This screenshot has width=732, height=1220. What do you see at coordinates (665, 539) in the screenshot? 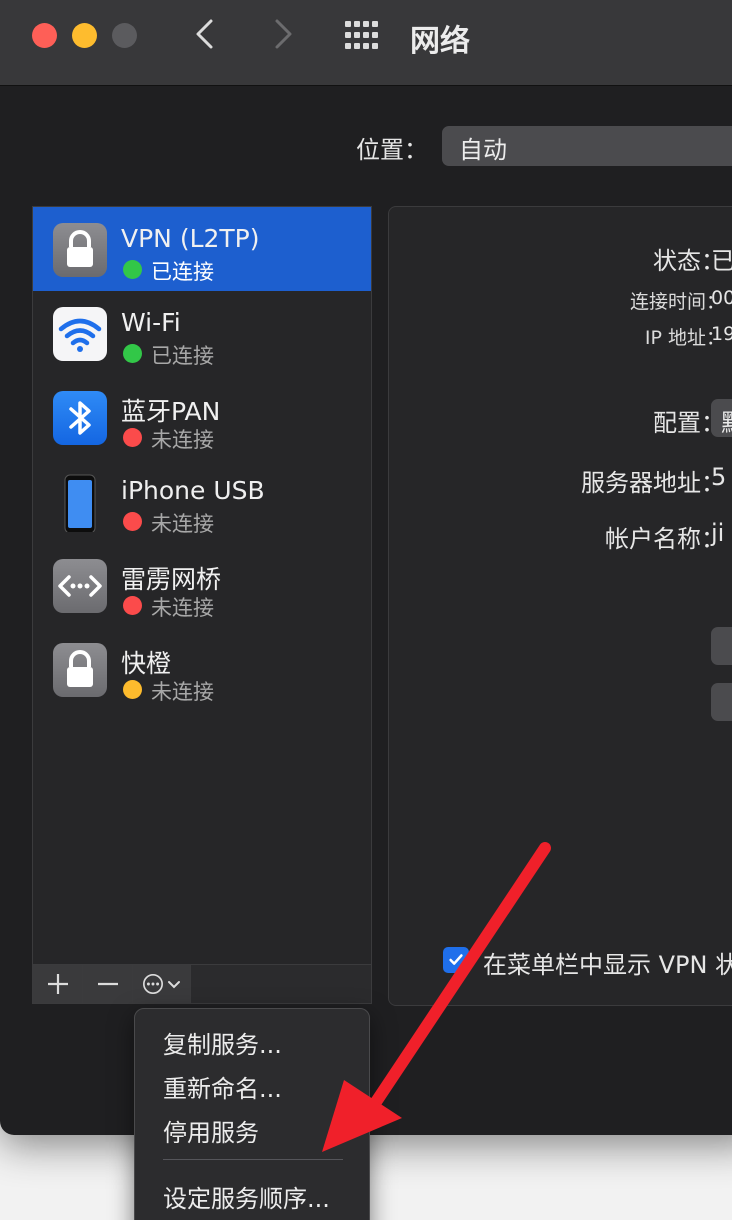
I see `account-name-label: 帐户名称：` at bounding box center [665, 539].